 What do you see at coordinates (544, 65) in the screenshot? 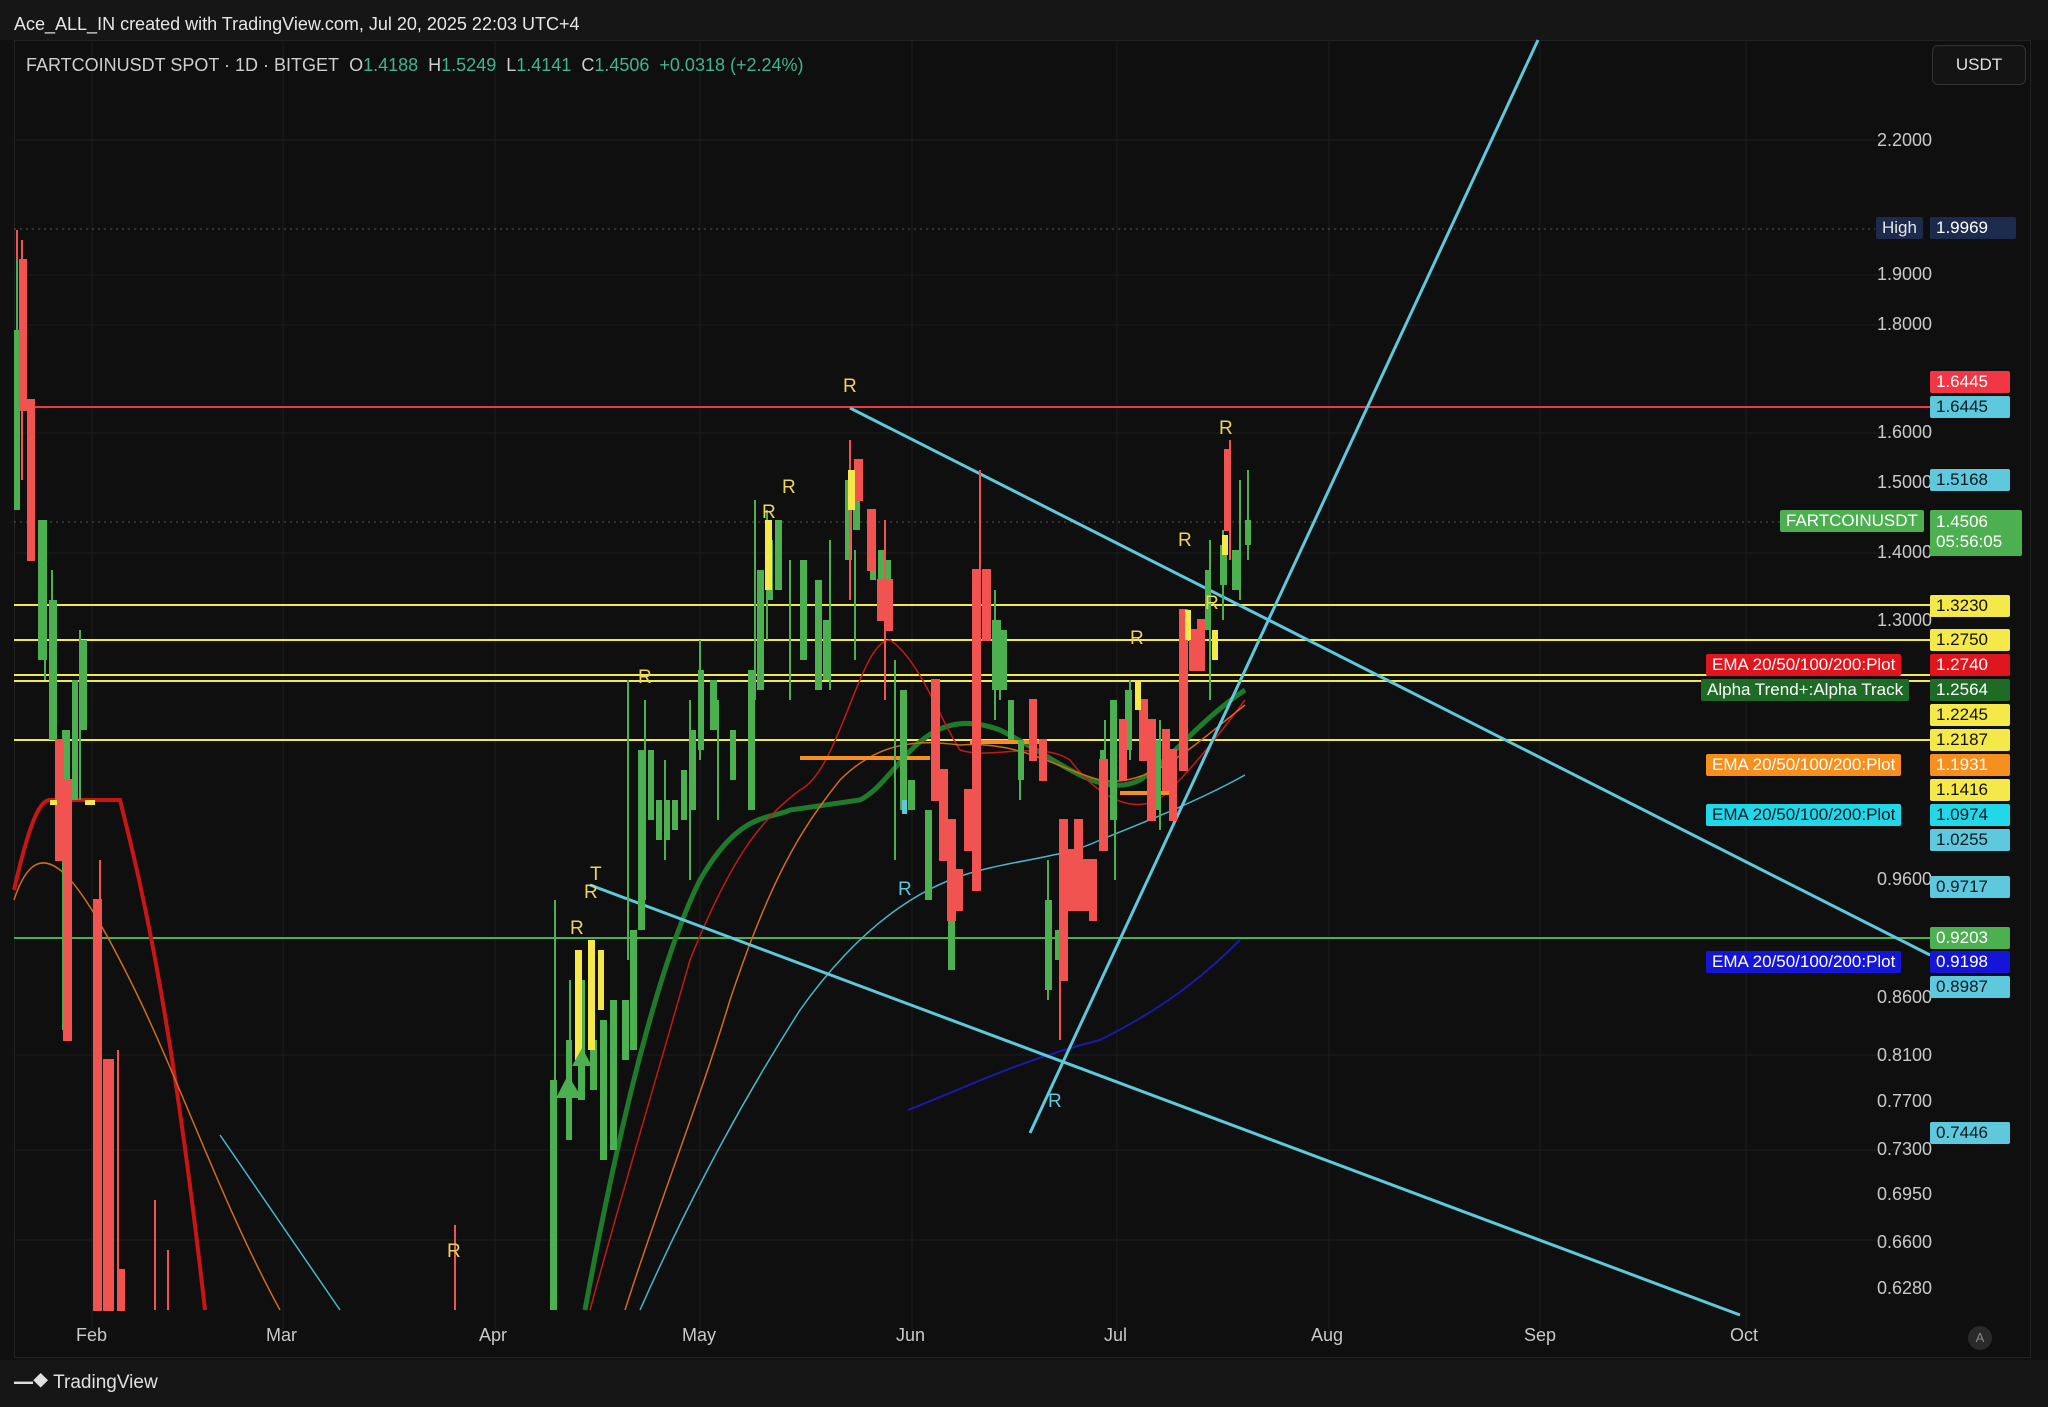
I see `low-value: 1.4141` at bounding box center [544, 65].